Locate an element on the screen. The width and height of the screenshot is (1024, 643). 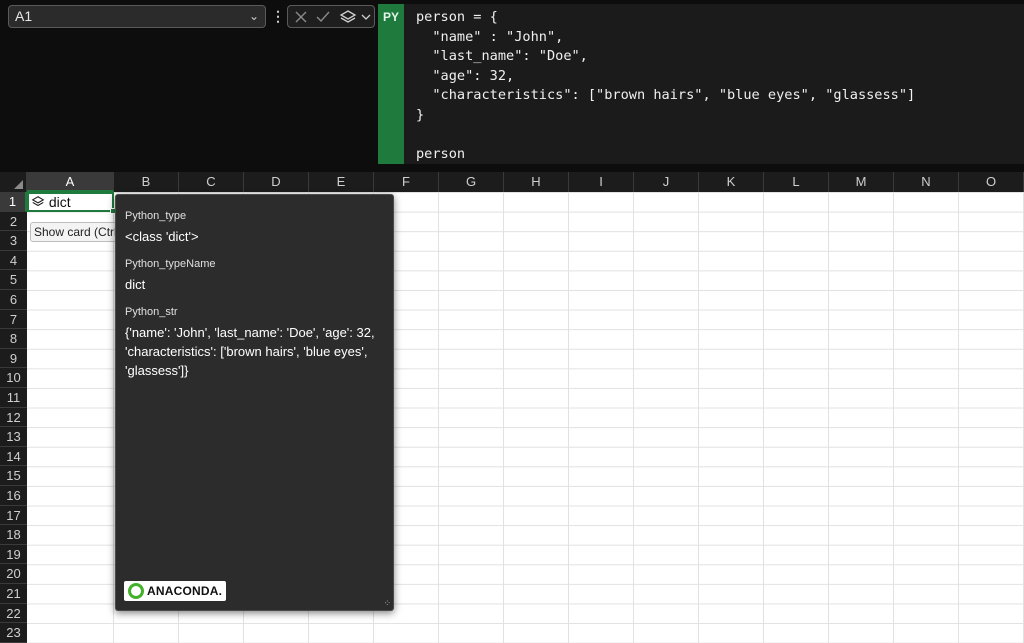
python-object-icon is located at coordinates (38, 202).